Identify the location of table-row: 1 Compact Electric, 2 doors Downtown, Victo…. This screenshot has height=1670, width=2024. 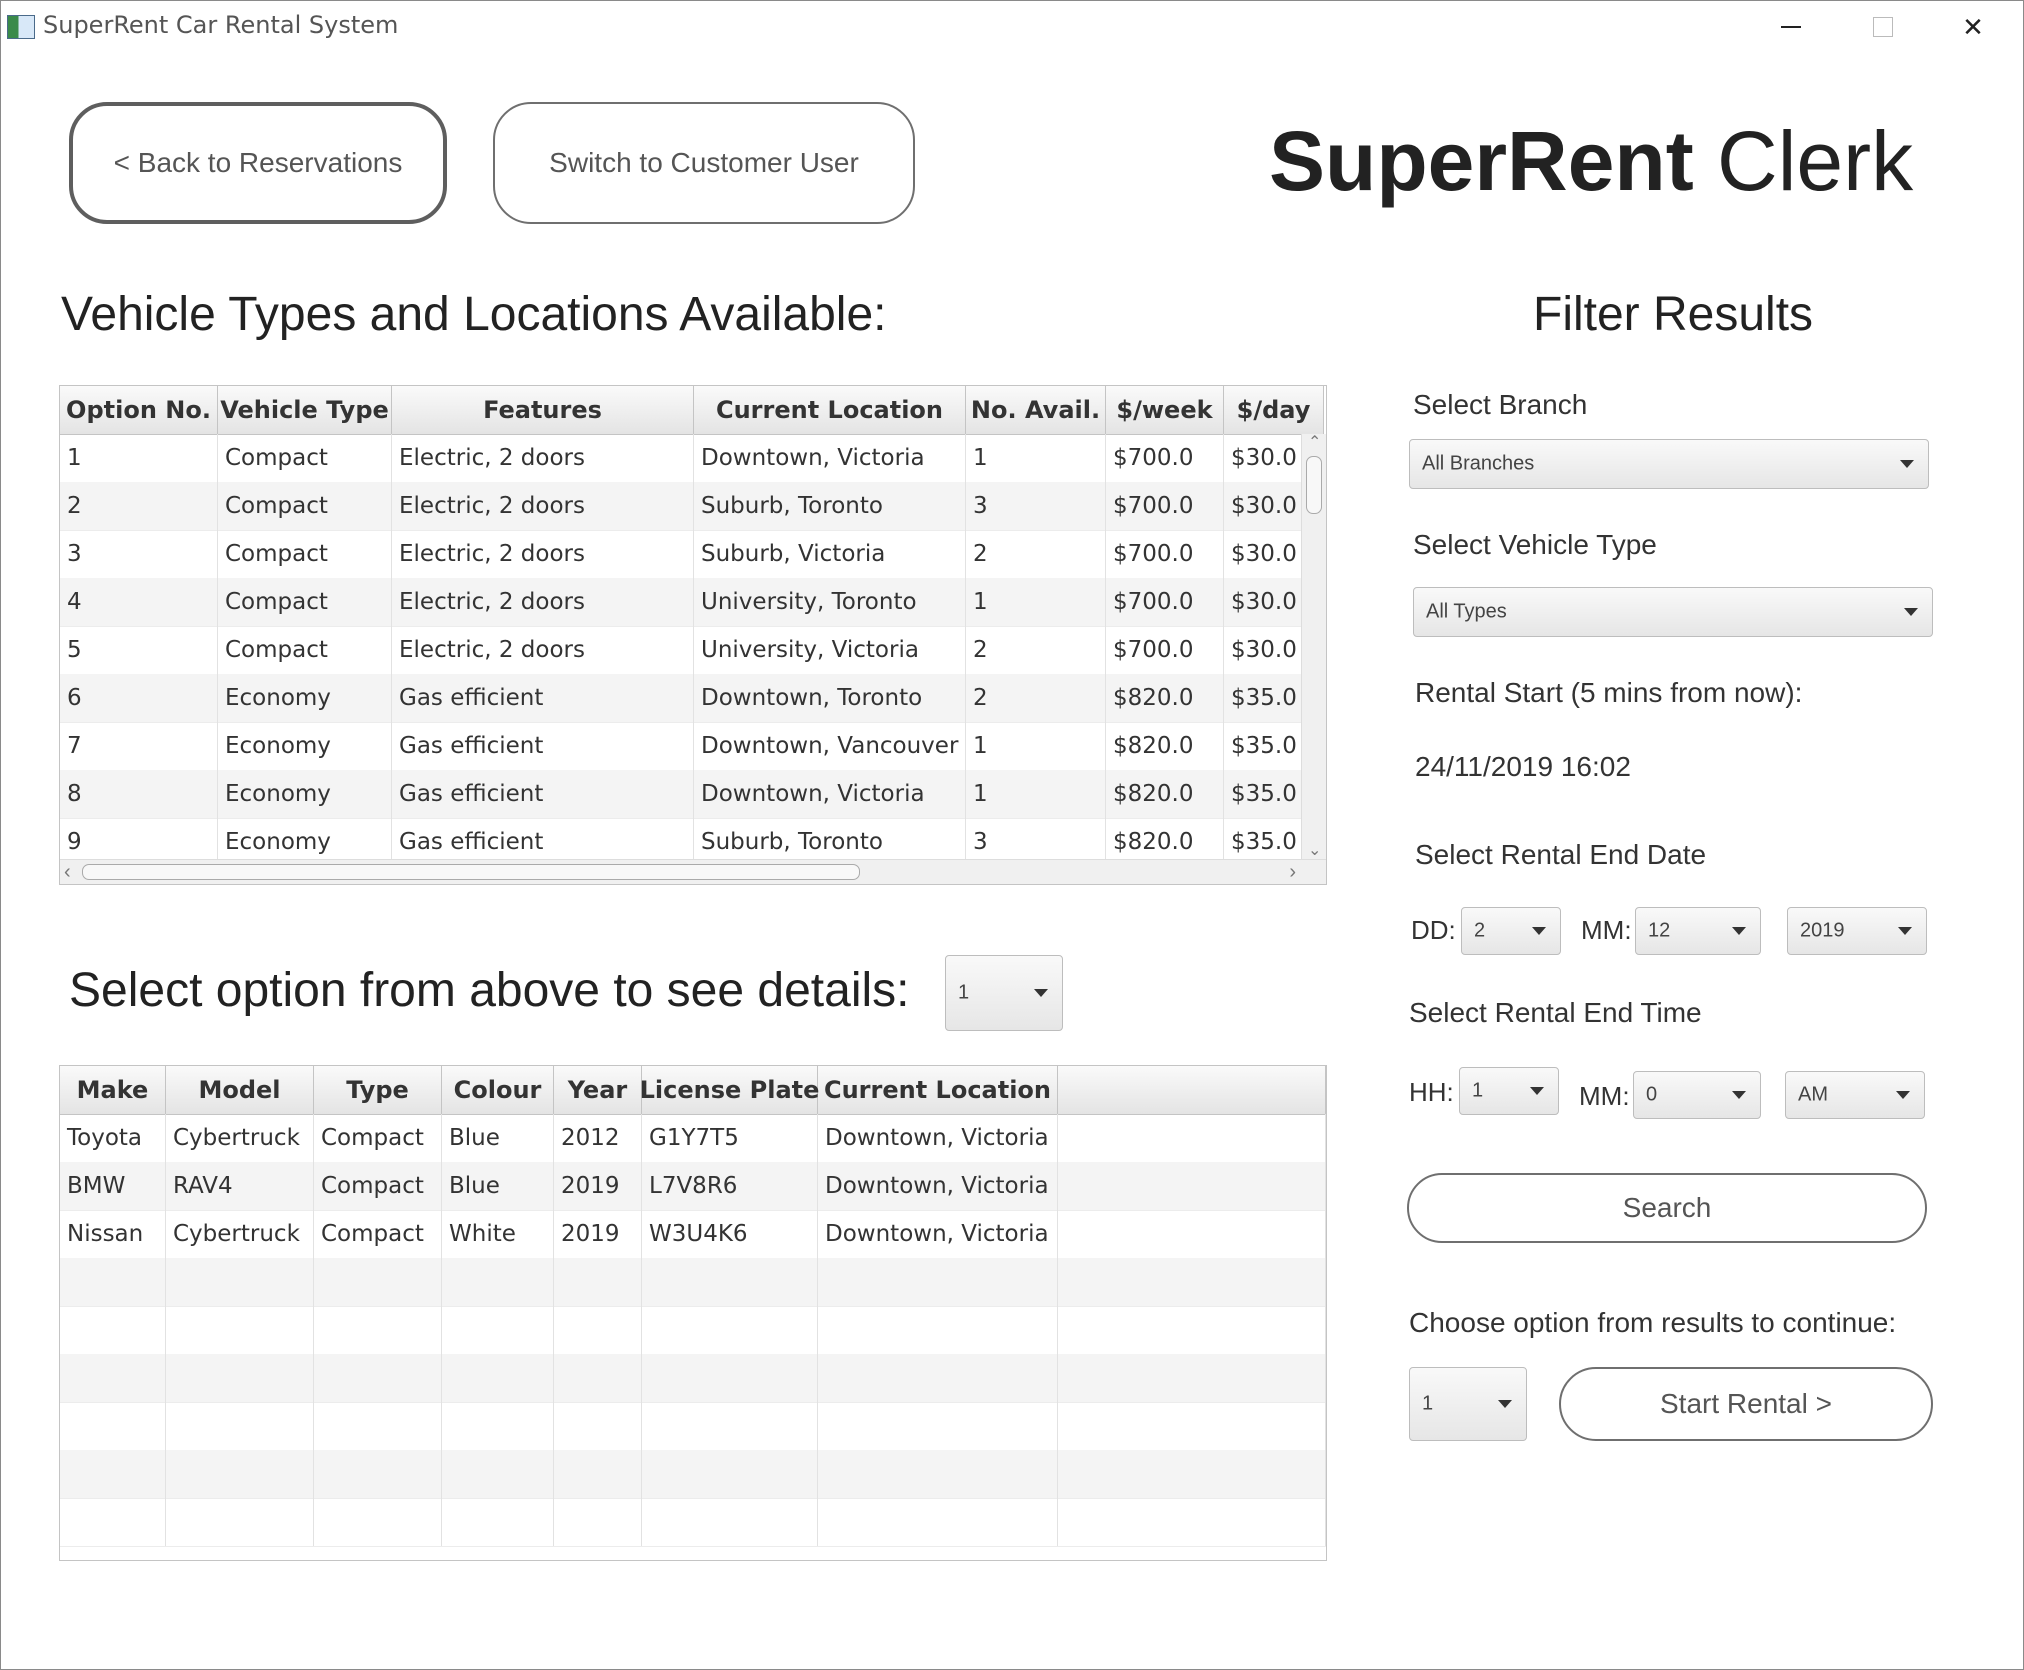
(692, 458).